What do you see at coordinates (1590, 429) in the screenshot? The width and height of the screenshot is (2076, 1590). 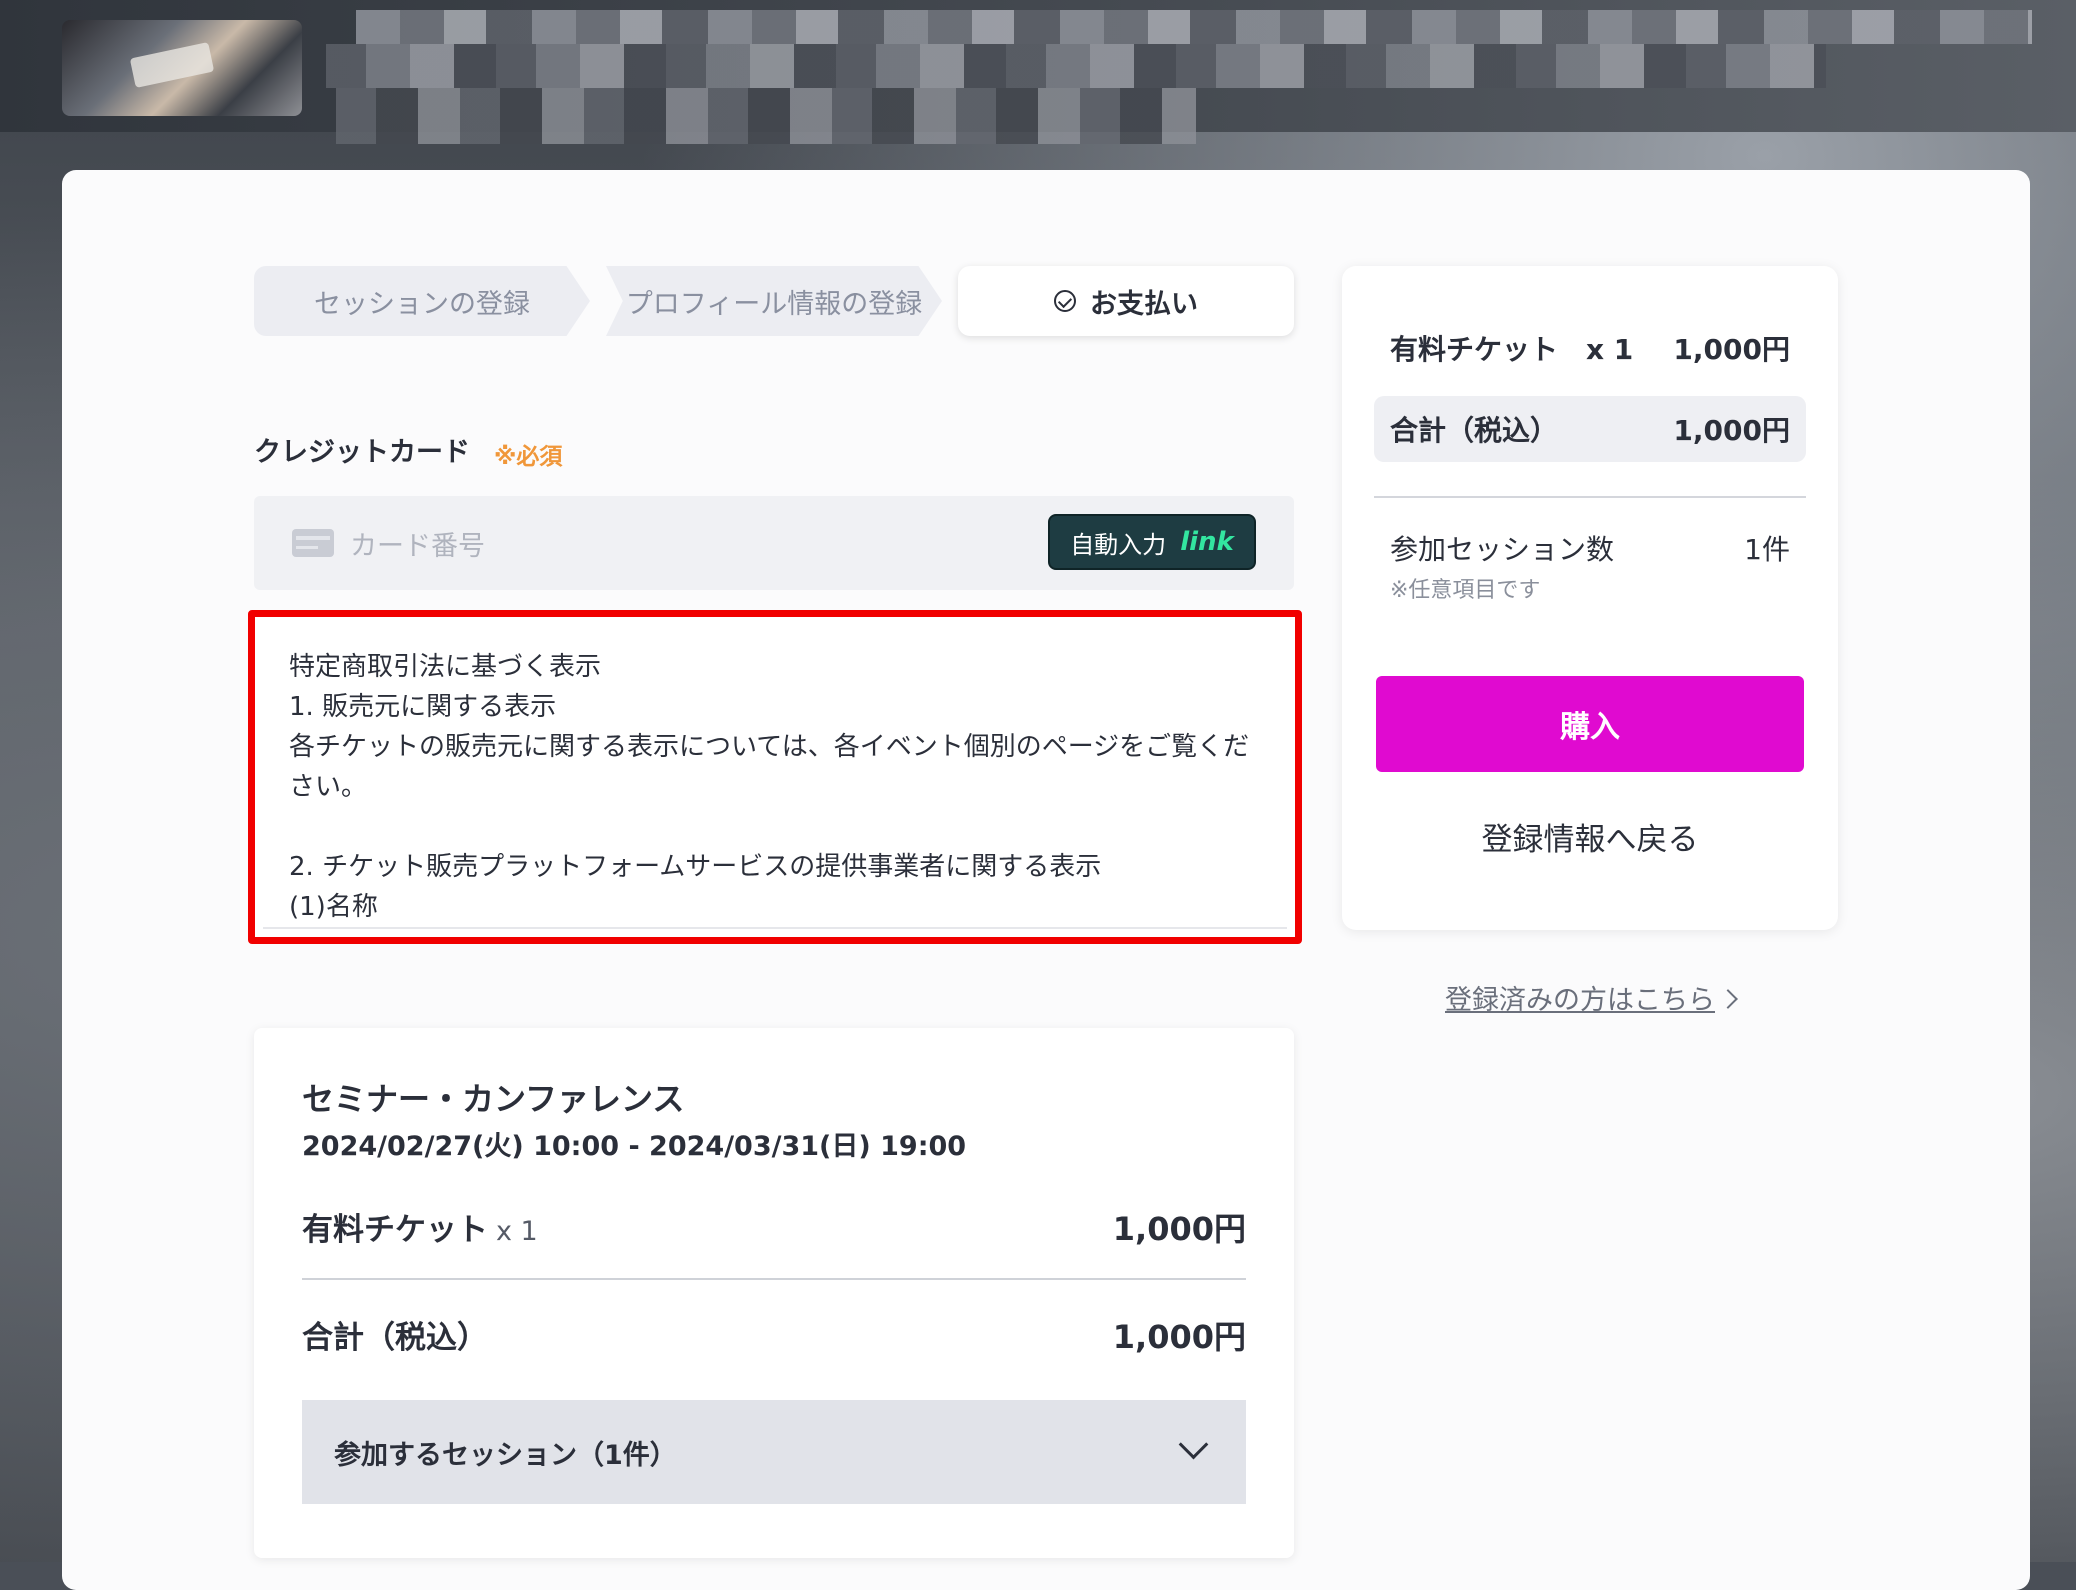 I see `sidebar-total-box: 合計（税込） 1,000円` at bounding box center [1590, 429].